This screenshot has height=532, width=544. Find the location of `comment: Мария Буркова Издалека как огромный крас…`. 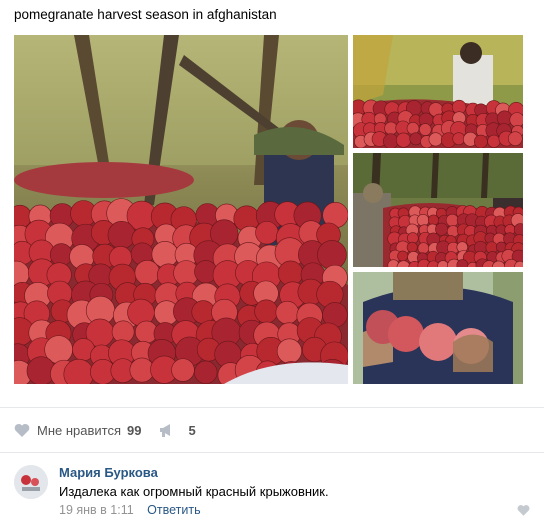

comment: Мария Буркова Издалека как огромный крас… is located at coordinates (272, 493).